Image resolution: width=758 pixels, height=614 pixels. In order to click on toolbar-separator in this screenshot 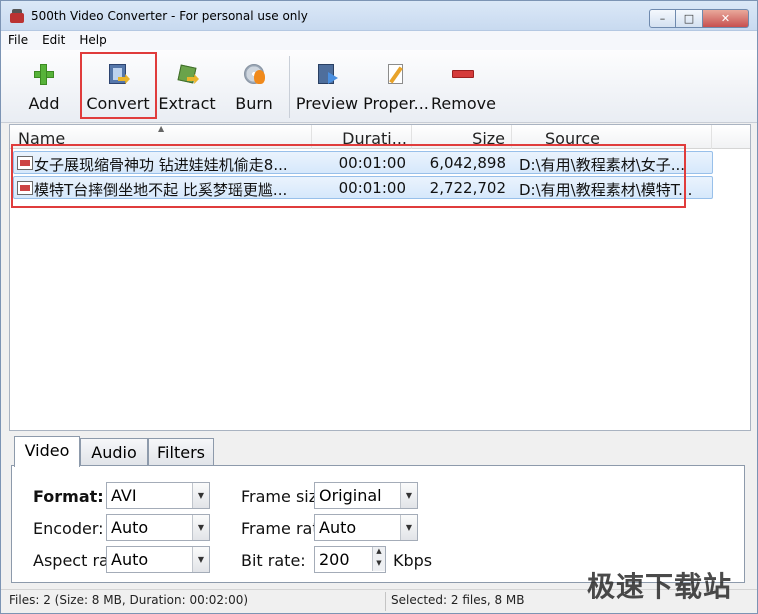, I will do `click(289, 87)`.